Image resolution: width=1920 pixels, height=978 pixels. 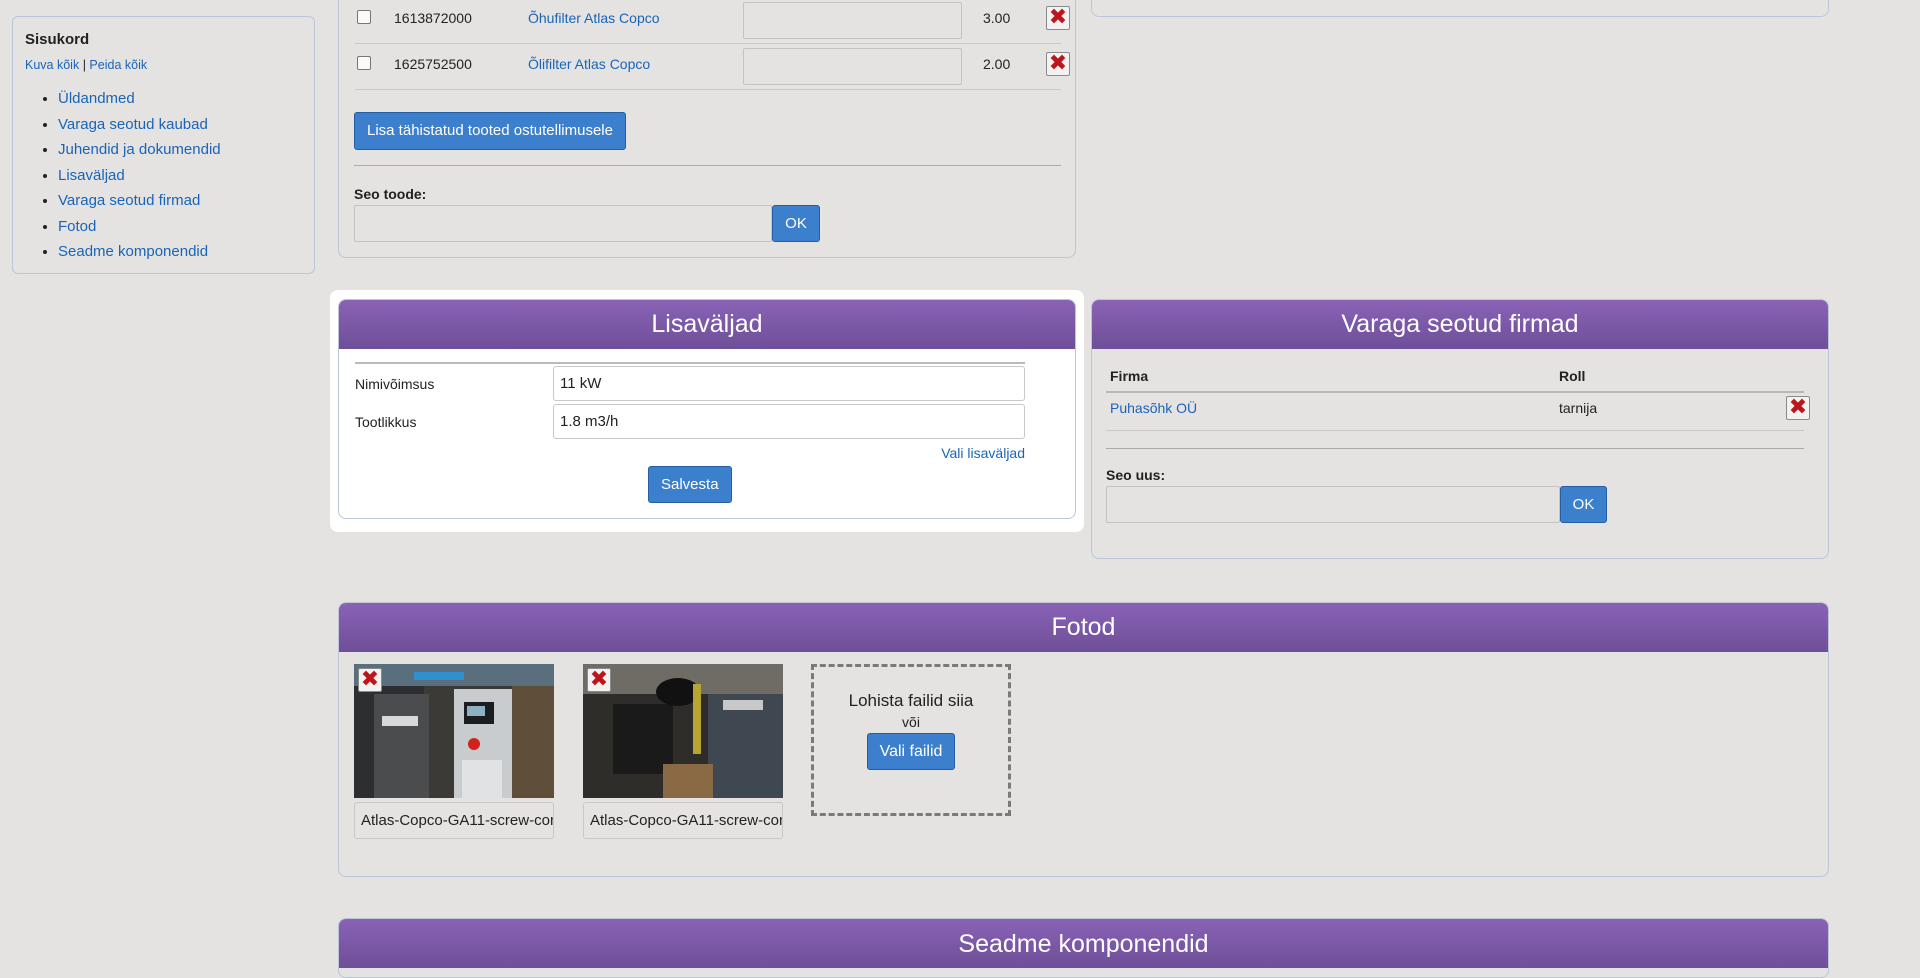 I want to click on toc-item-kaubad: Varaga seotud kaubad, so click(x=180, y=125).